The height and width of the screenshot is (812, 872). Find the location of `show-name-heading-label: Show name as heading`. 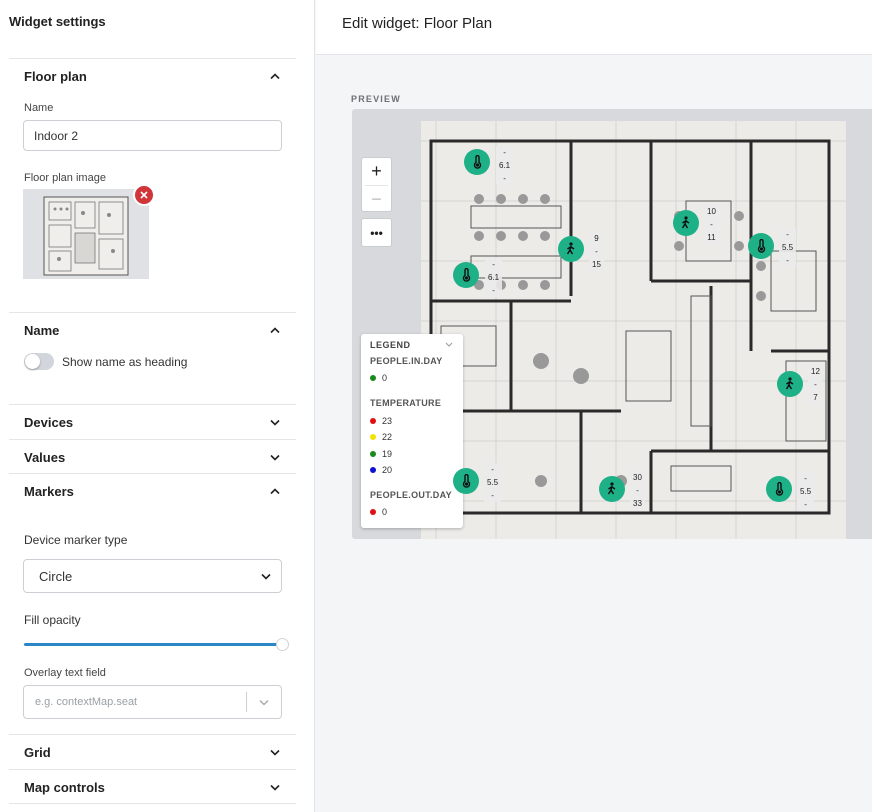

show-name-heading-label: Show name as heading is located at coordinates (125, 362).